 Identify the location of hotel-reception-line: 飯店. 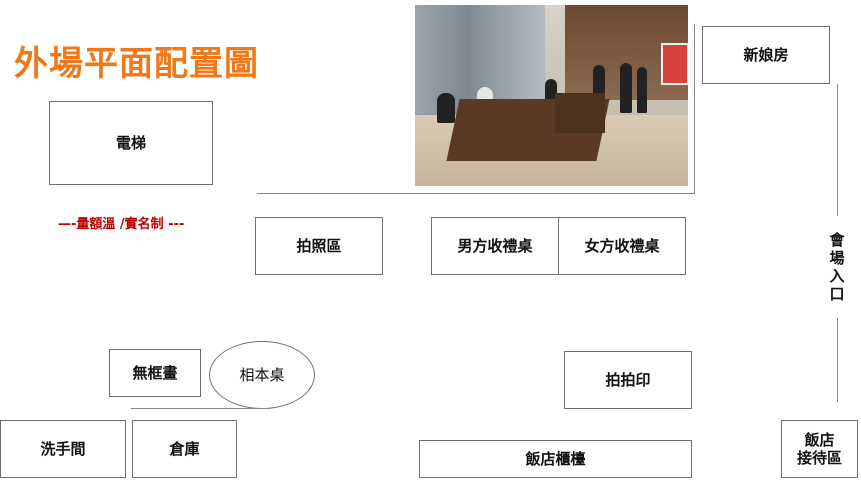
(819, 440).